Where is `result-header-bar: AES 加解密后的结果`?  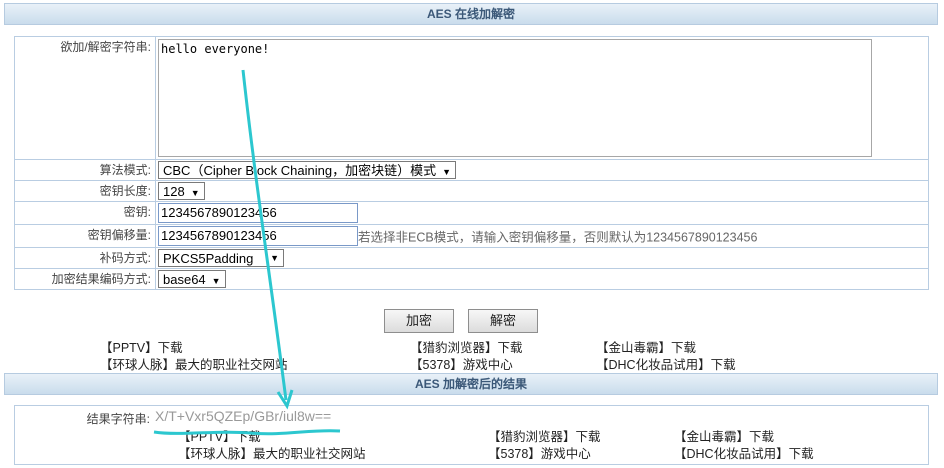
result-header-bar: AES 加解密后的结果 is located at coordinates (471, 384).